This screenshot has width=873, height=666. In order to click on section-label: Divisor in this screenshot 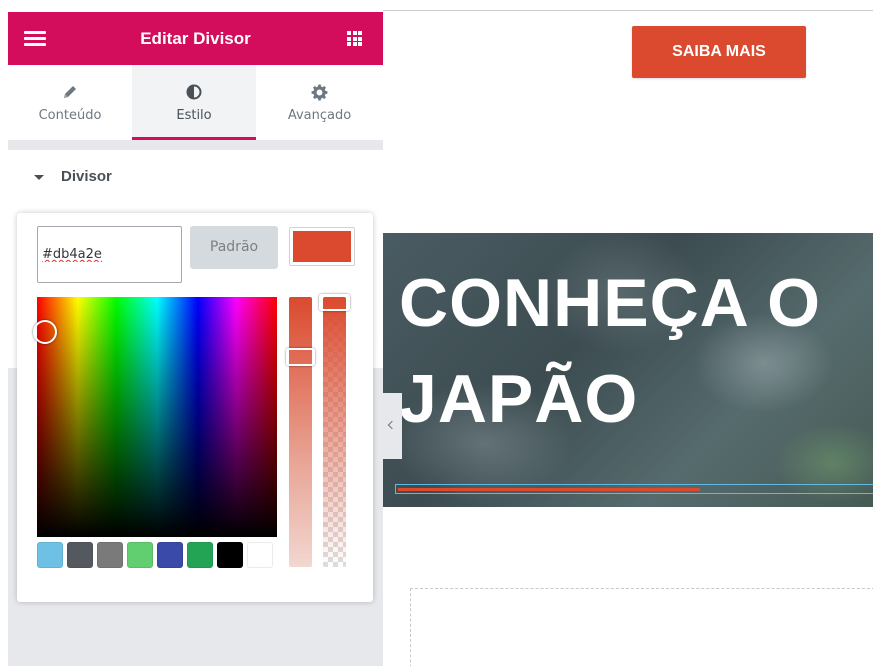, I will do `click(86, 176)`.